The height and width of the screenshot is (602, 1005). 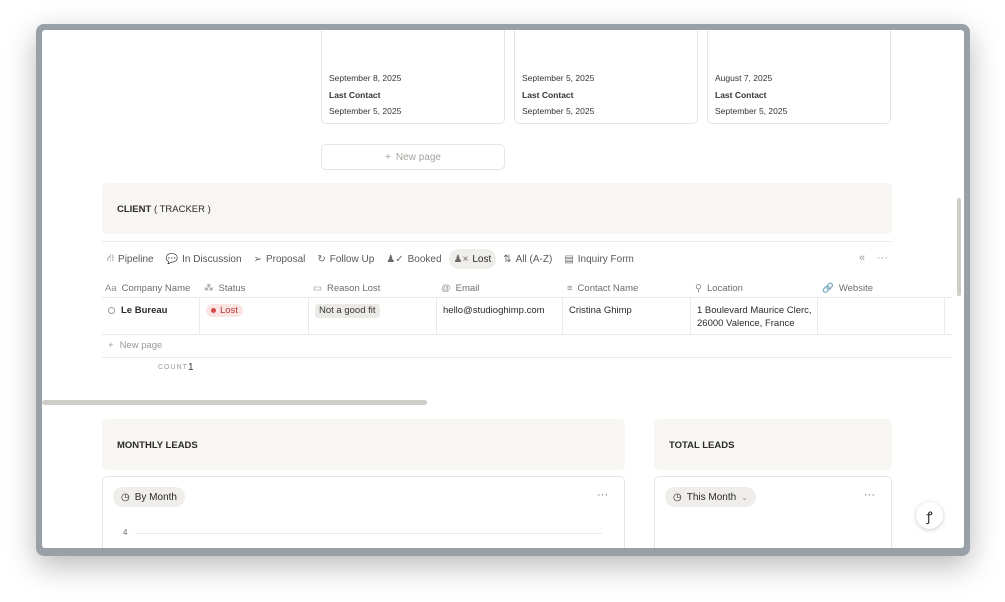 What do you see at coordinates (204, 259) in the screenshot?
I see `tab-in-discussion: 💬 In Discussion` at bounding box center [204, 259].